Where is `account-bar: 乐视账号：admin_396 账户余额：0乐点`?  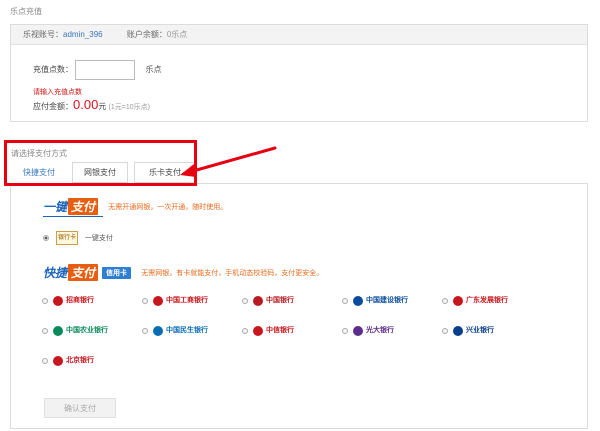
account-bar: 乐视账号：admin_396 账户余额：0乐点 is located at coordinates (299, 35).